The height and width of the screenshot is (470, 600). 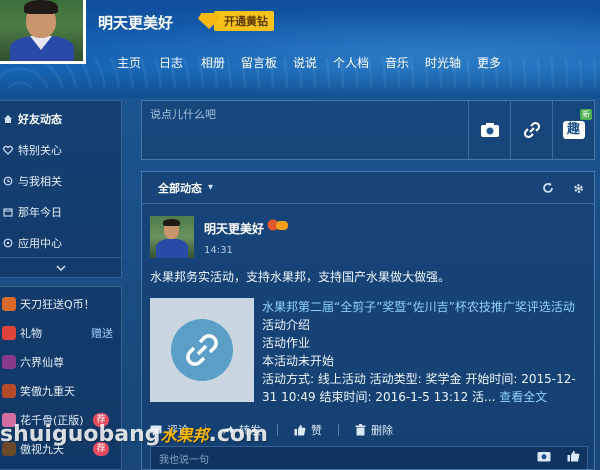 I want to click on feed-filter-dropdown: 全部动态, so click(x=180, y=188).